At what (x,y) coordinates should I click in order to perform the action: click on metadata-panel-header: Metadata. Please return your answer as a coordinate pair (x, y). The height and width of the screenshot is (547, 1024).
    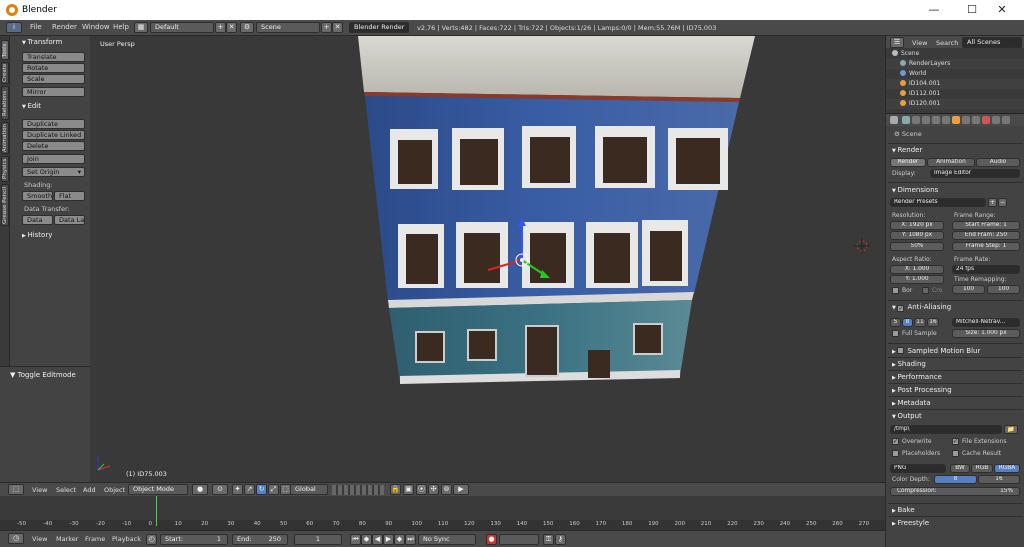
    Looking at the image, I should click on (911, 403).